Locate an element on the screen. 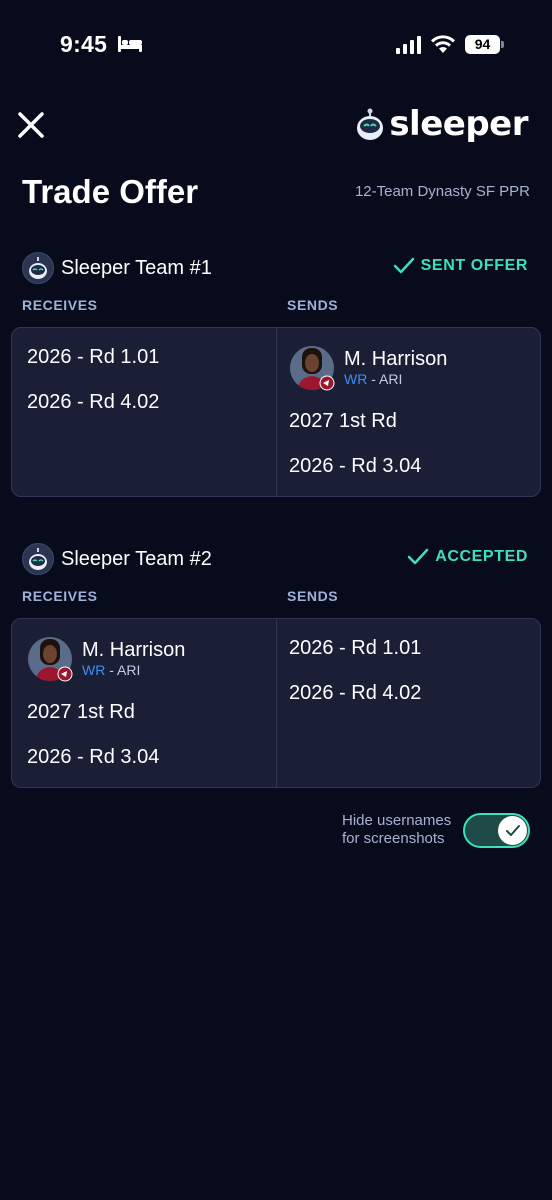 The width and height of the screenshot is (552, 1200). team-header: Sleeper Team #2 is located at coordinates (117, 559).